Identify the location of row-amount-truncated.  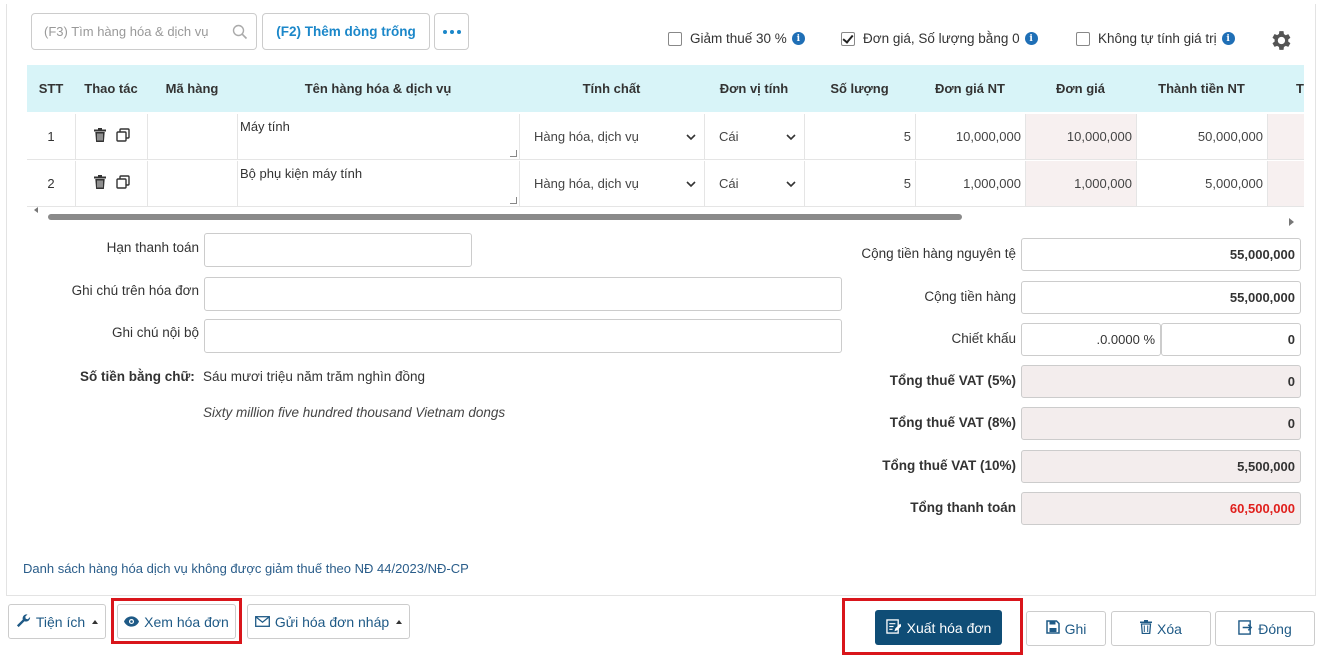
(1285, 183).